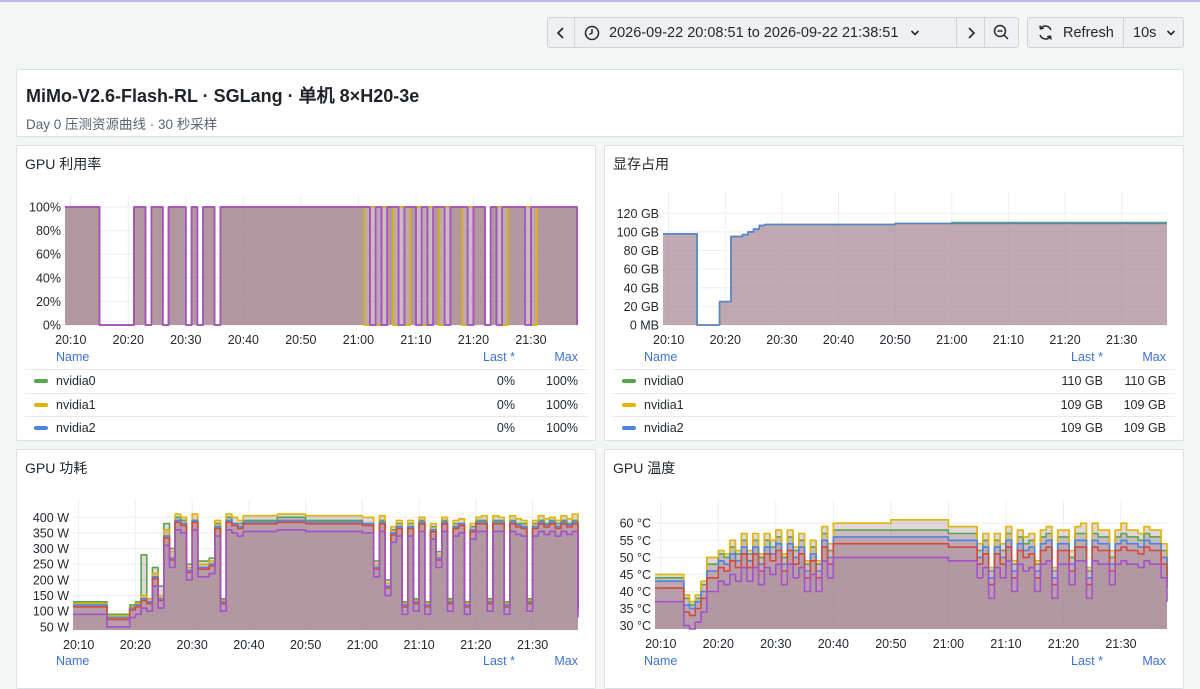 The width and height of the screenshot is (1200, 689). What do you see at coordinates (1144, 404) in the screenshot?
I see `legend-max-value: 109 GB` at bounding box center [1144, 404].